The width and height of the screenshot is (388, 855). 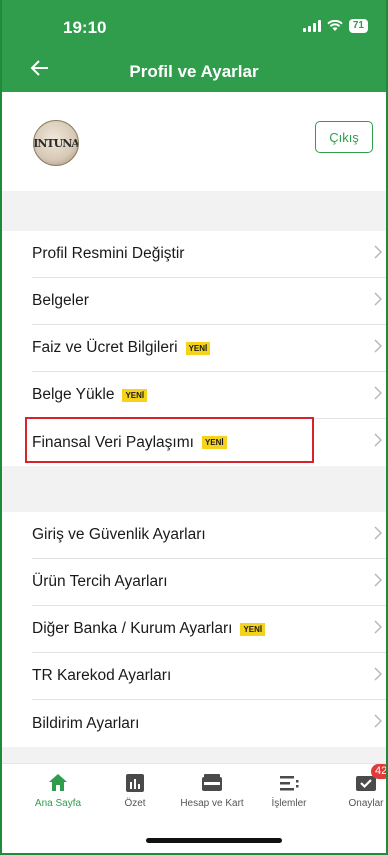 What do you see at coordinates (311, 26) in the screenshot?
I see `signal-icon` at bounding box center [311, 26].